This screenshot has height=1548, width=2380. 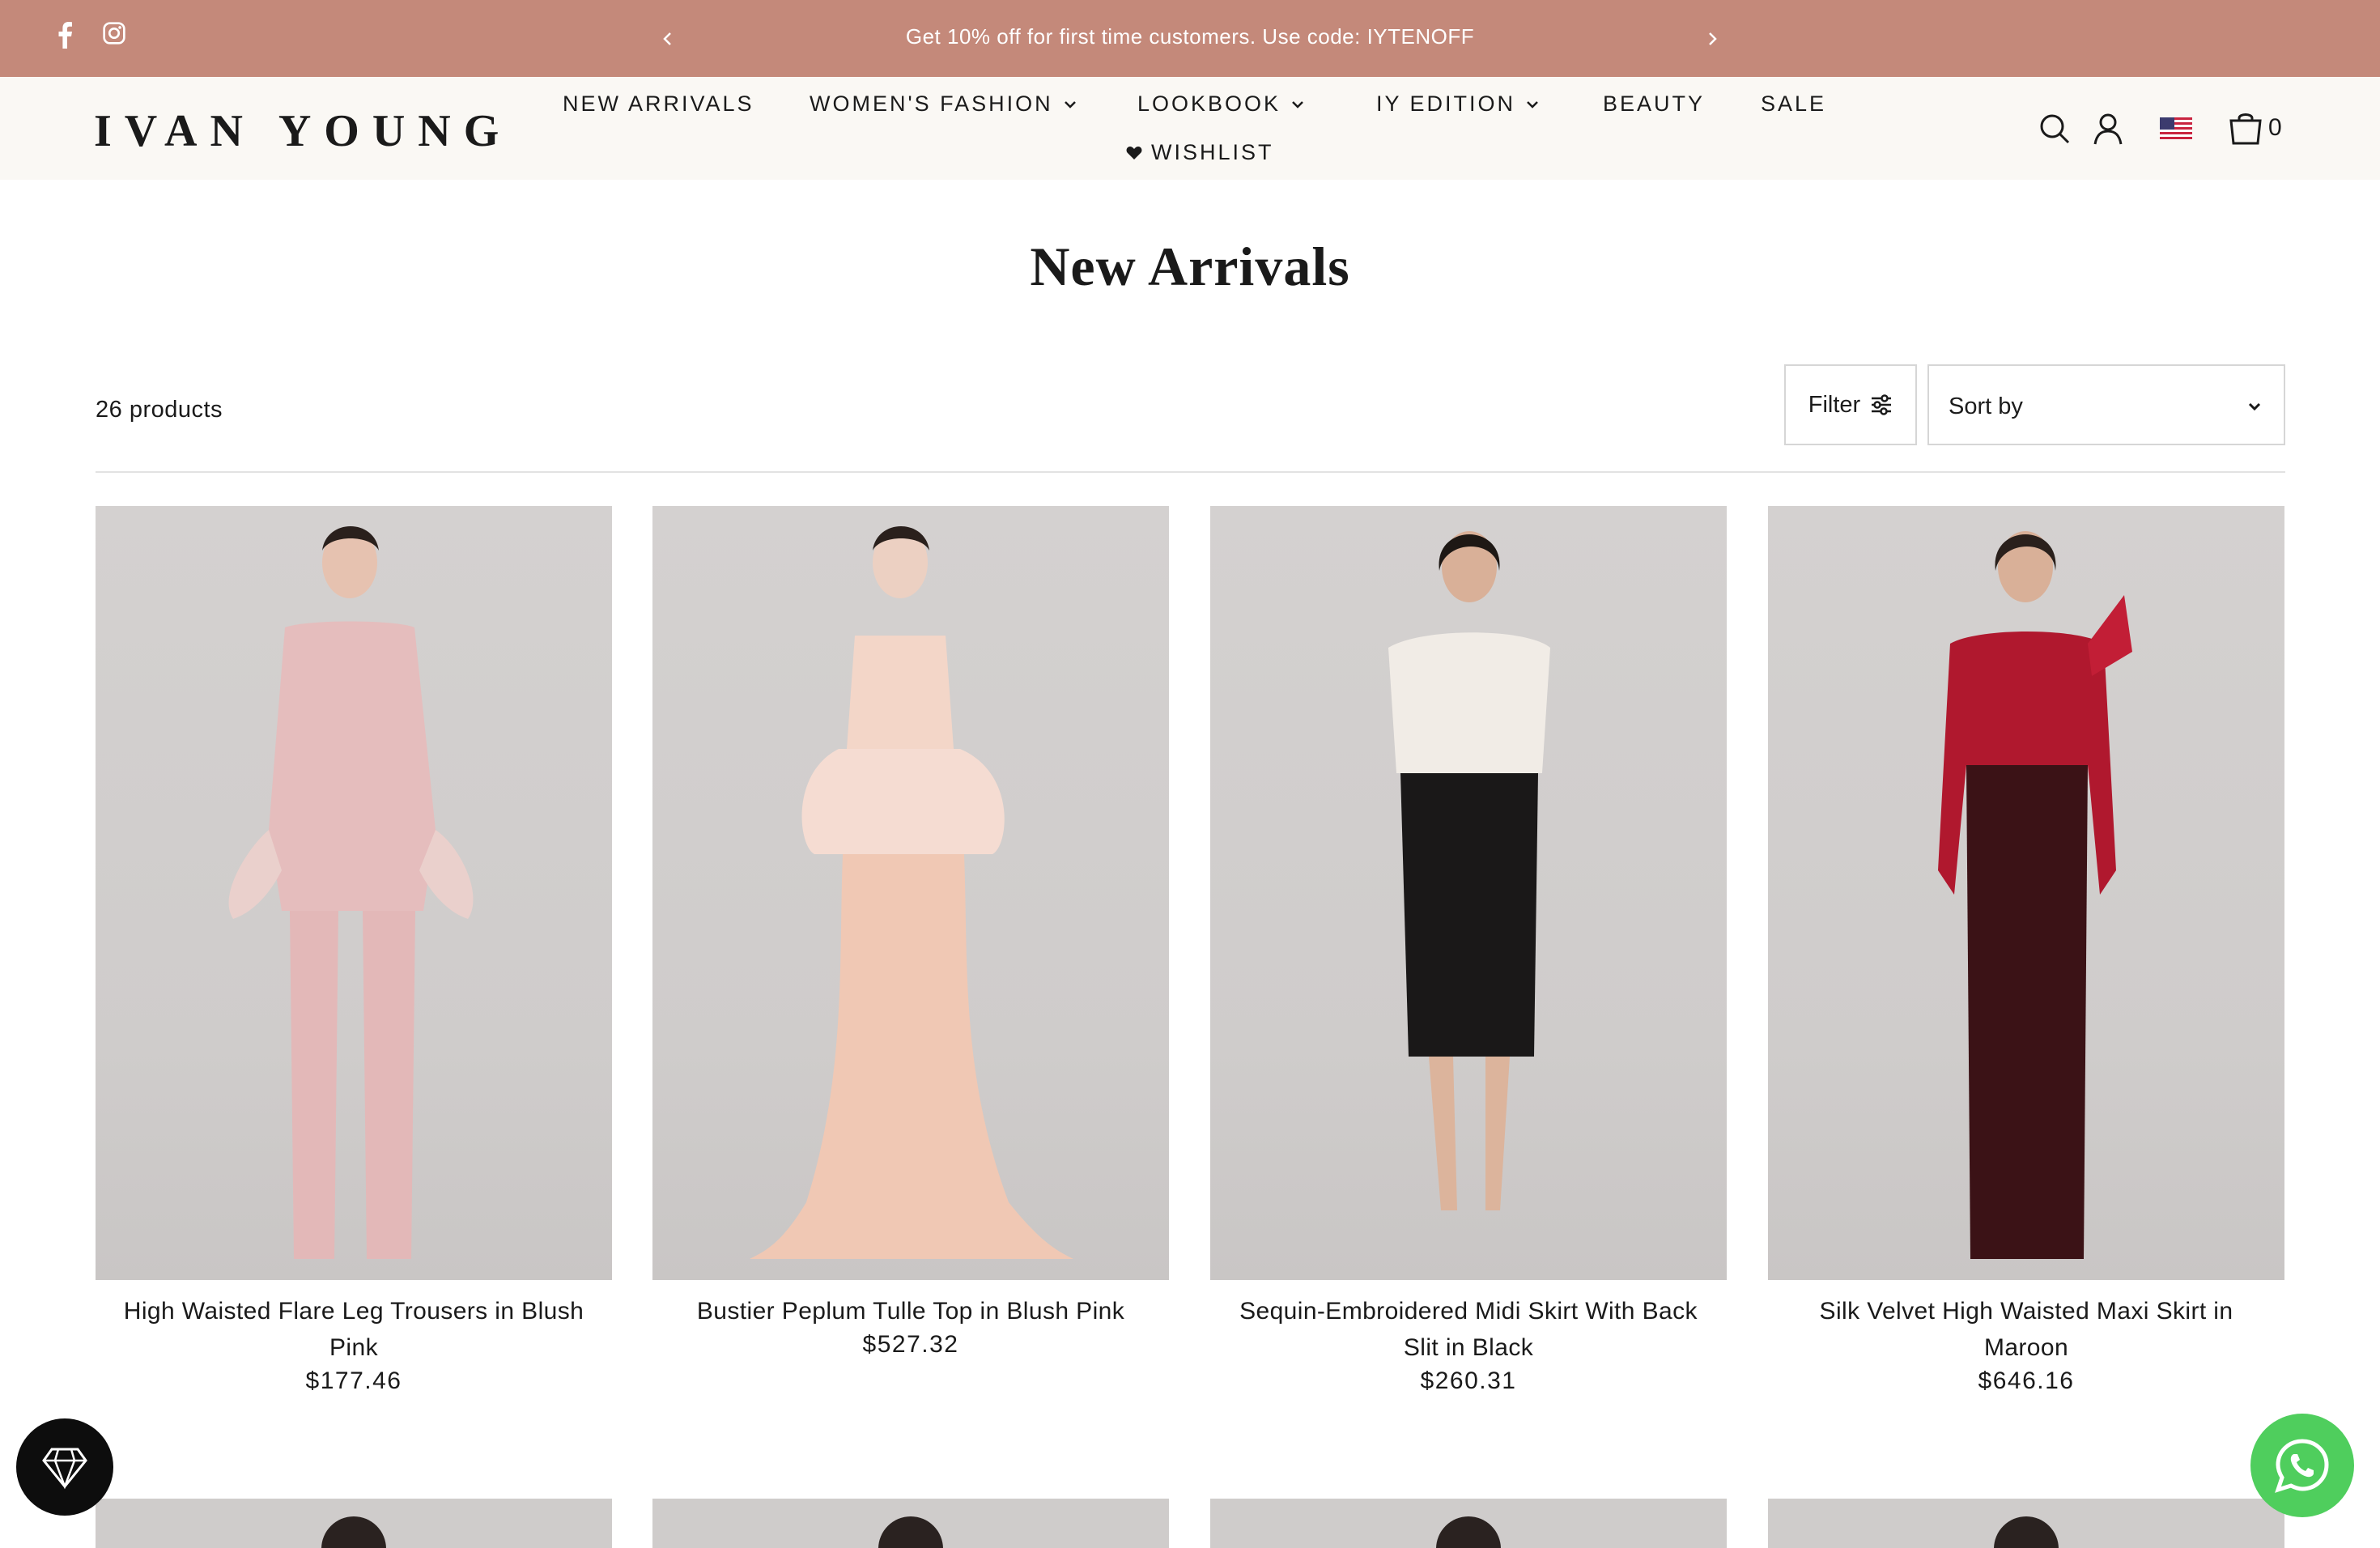 I want to click on product-price: $260.31, so click(x=1468, y=1380).